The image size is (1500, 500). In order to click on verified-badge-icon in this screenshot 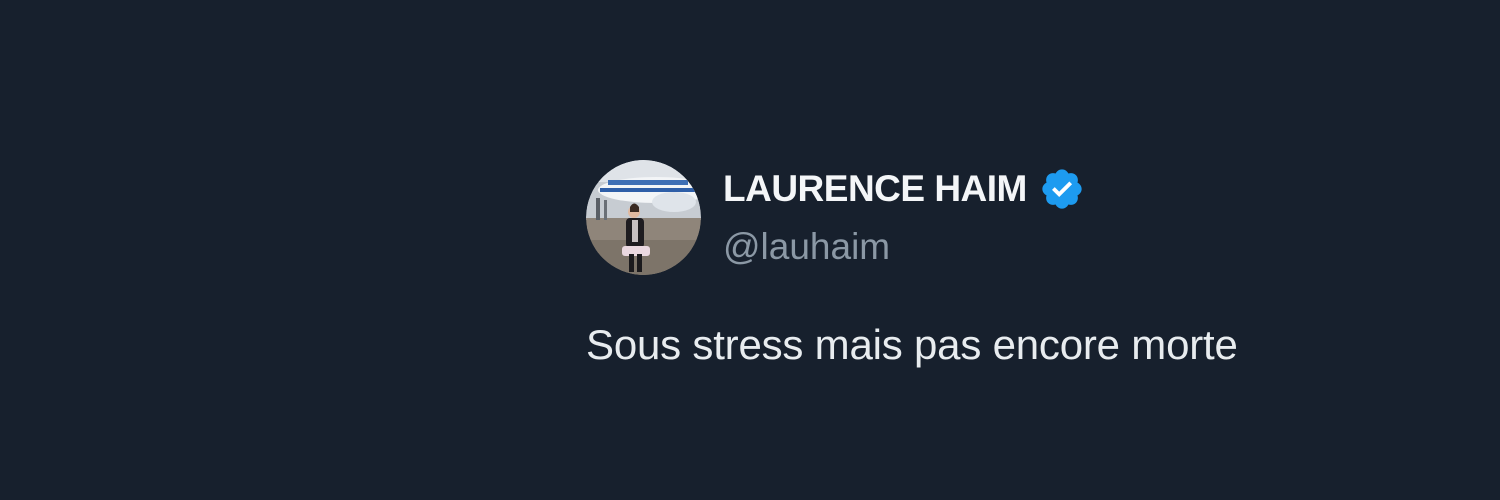, I will do `click(1062, 189)`.